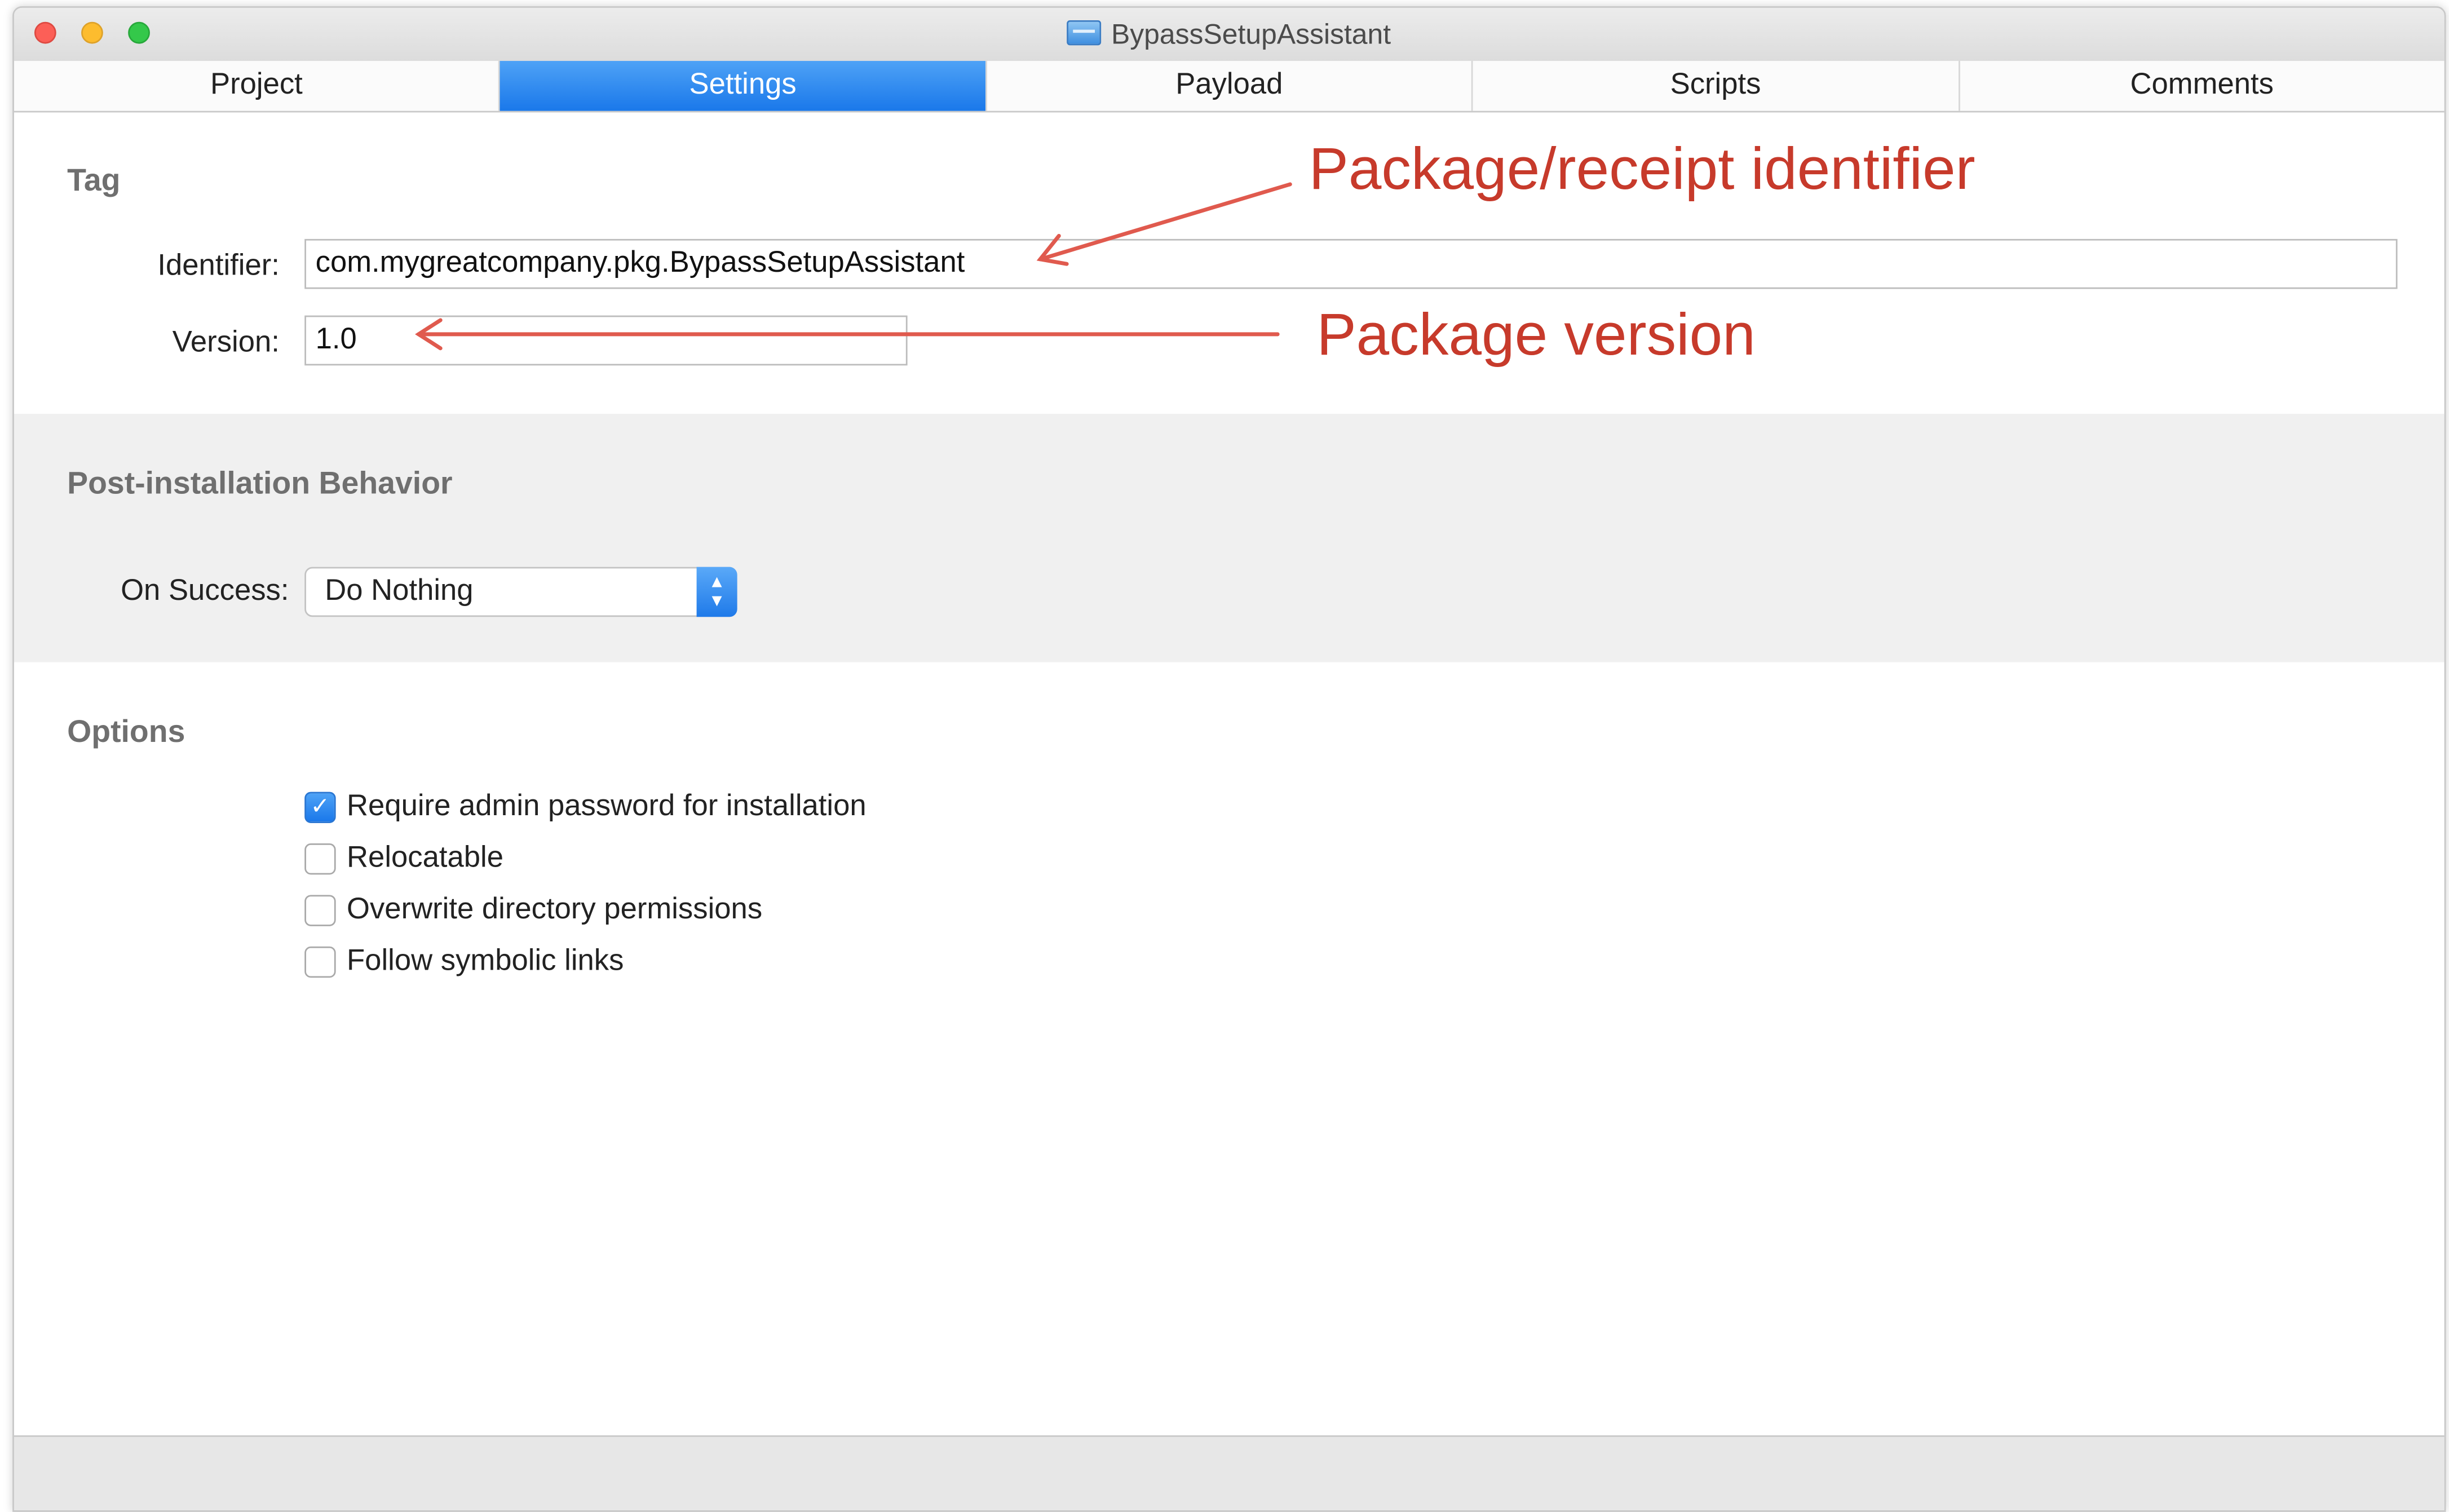 The width and height of the screenshot is (2449, 1512). Describe the element at coordinates (854, 266) in the screenshot. I see `annotation-arrows` at that location.